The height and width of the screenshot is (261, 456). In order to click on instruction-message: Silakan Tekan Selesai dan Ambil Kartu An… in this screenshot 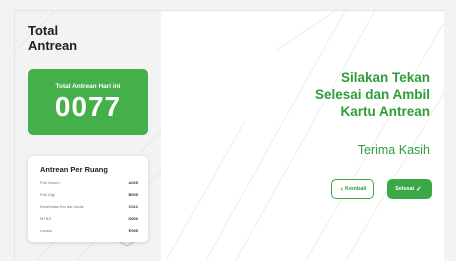, I will do `click(372, 94)`.